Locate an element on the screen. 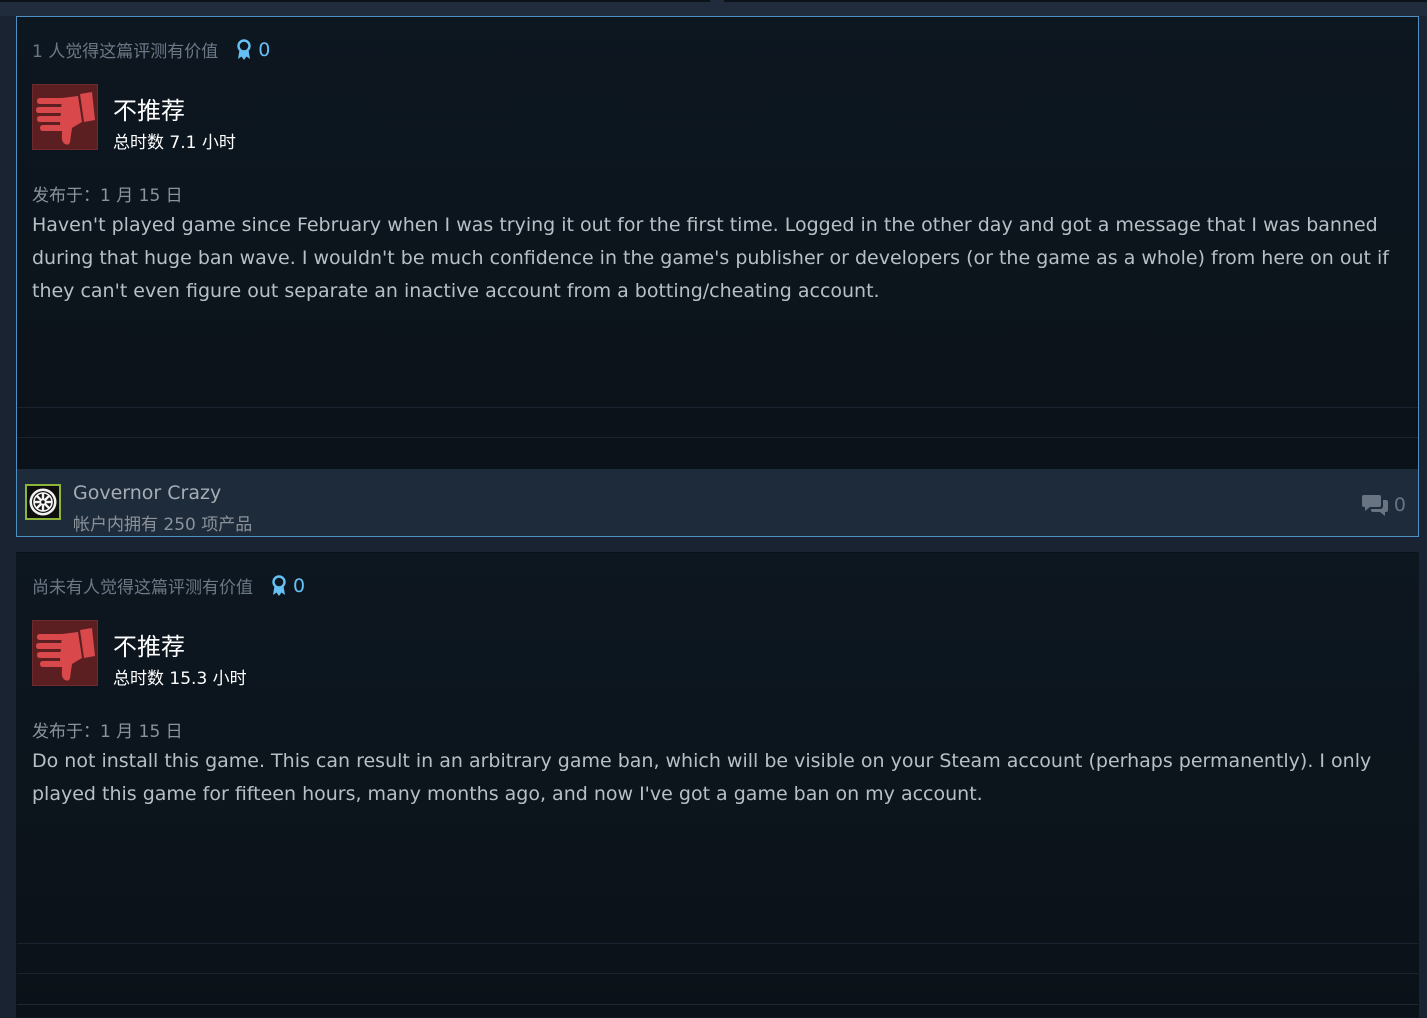 The image size is (1427, 1018). author-bar-edge is located at coordinates (717, 1004).